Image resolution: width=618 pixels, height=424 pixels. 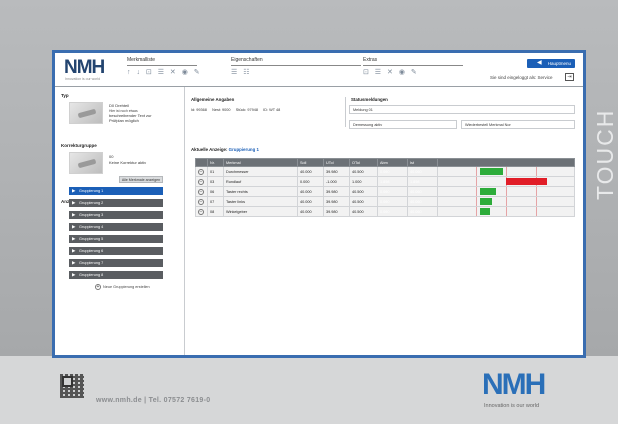 What do you see at coordinates (413, 66) in the screenshot?
I see `extras-group: Extras ⊡ ☰ ✕ ◉ ✎` at bounding box center [413, 66].